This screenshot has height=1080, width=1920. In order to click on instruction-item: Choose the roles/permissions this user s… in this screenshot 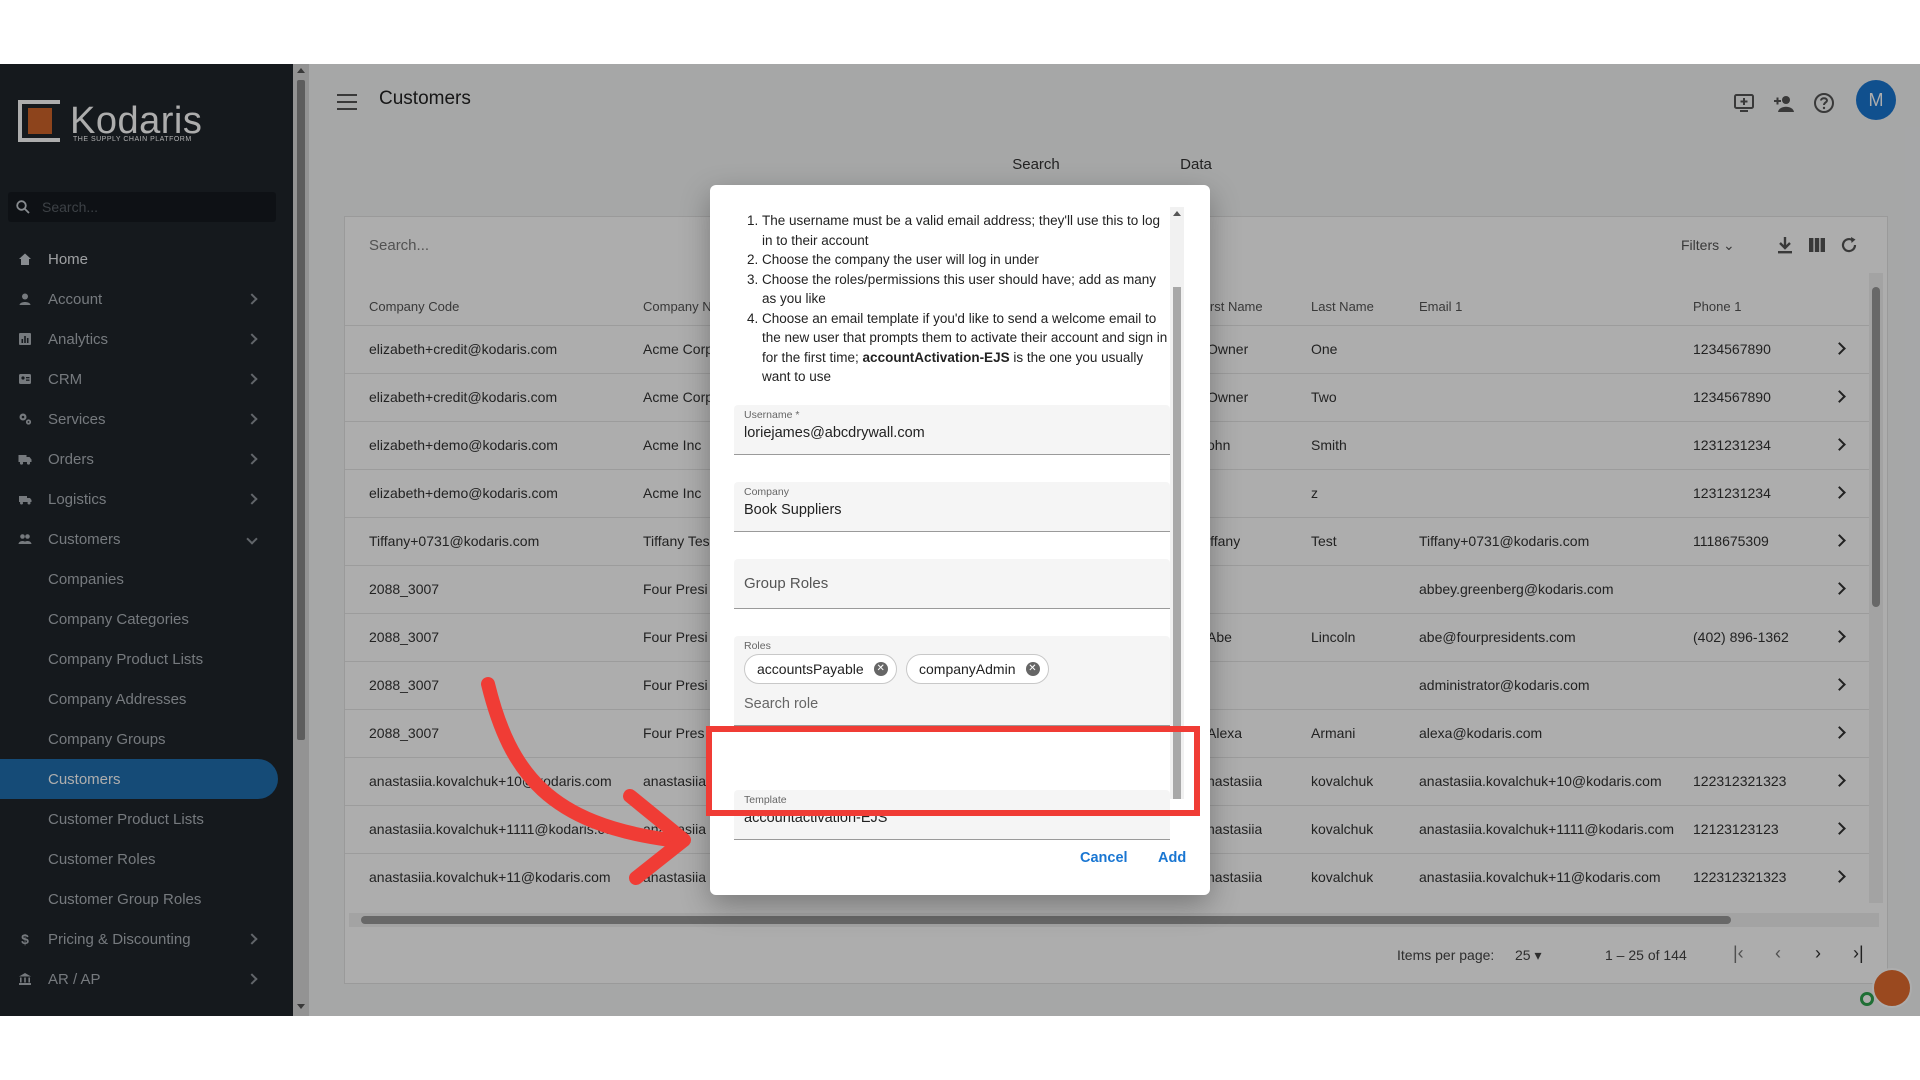, I will do `click(966, 289)`.